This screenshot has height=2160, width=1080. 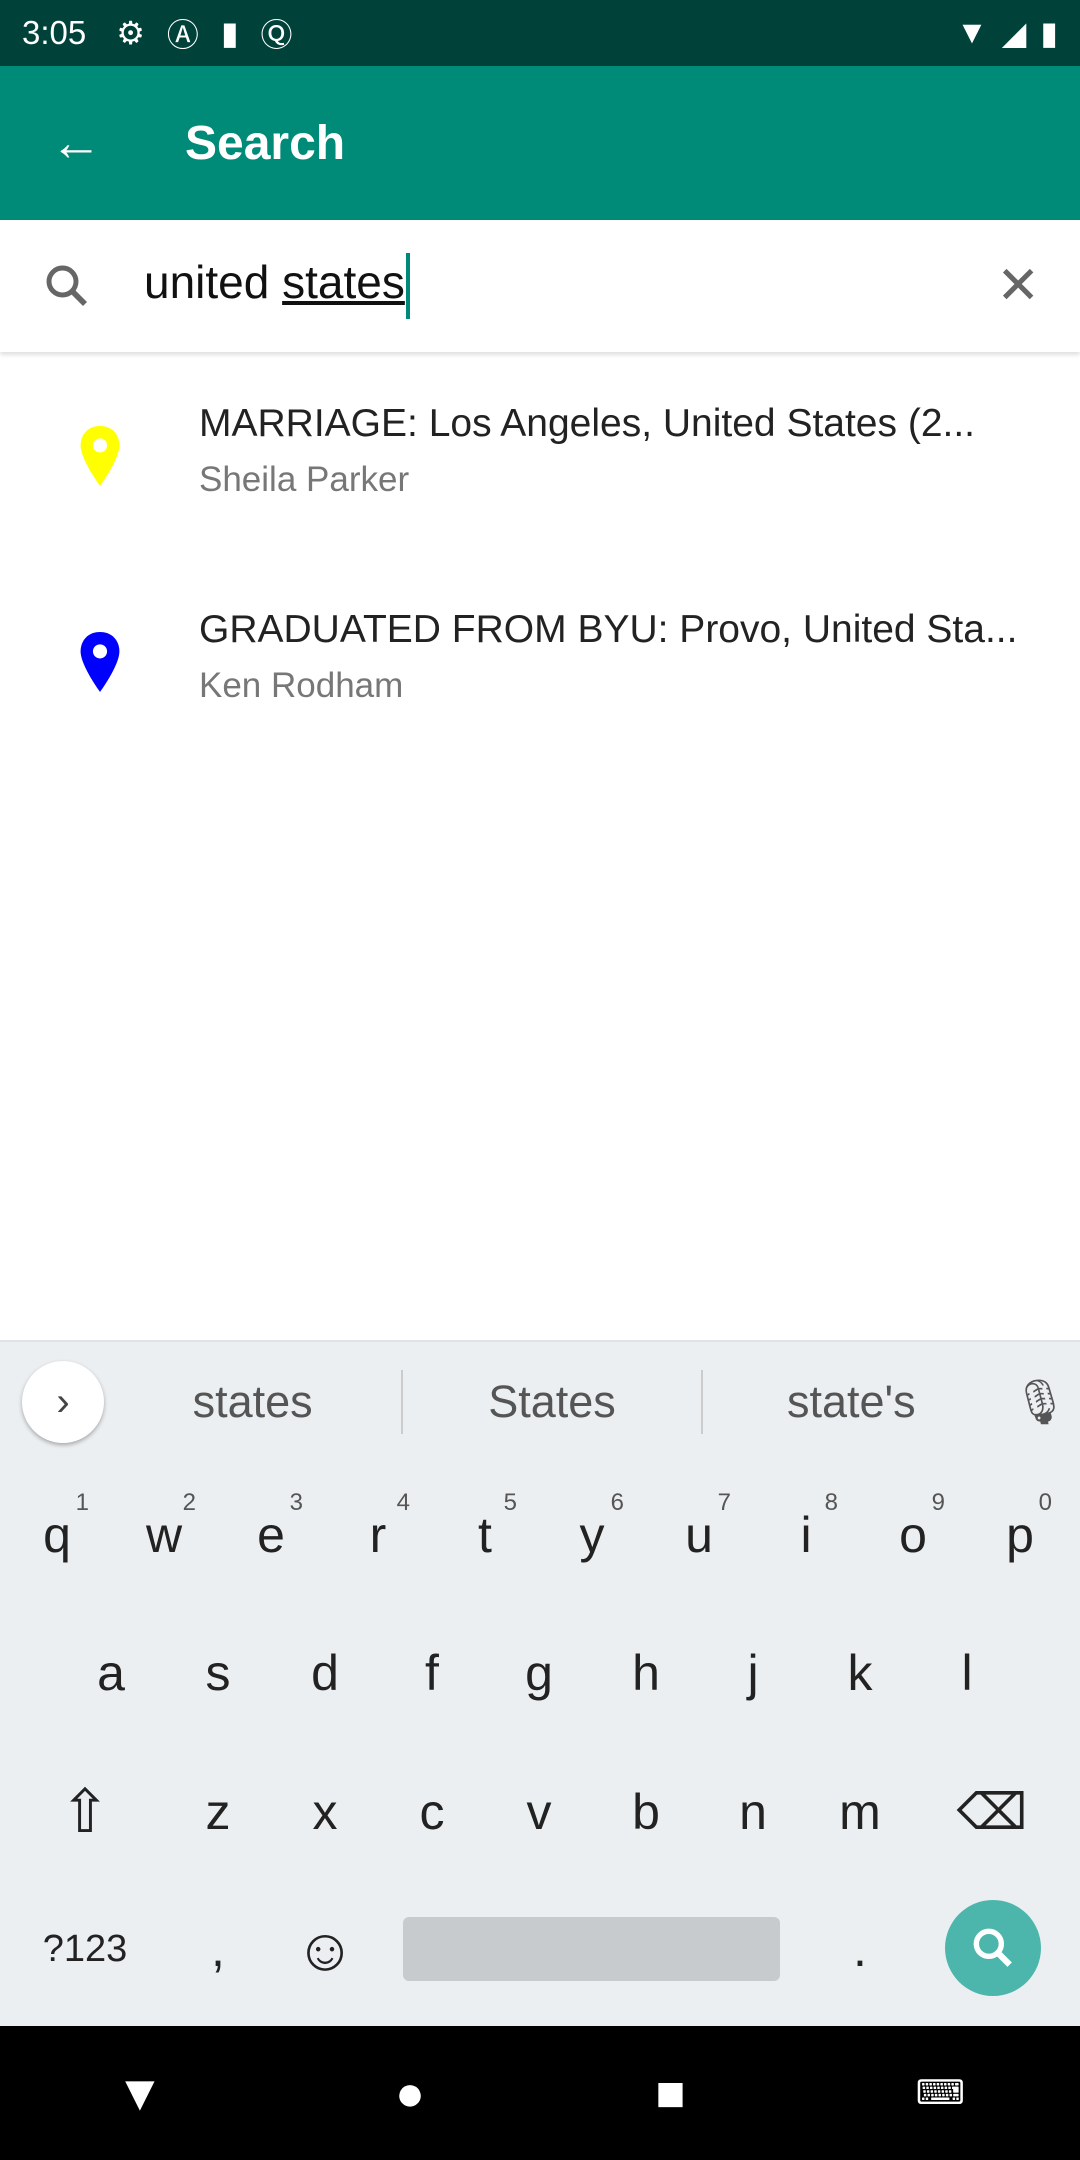 I want to click on key: k, so click(x=860, y=1673).